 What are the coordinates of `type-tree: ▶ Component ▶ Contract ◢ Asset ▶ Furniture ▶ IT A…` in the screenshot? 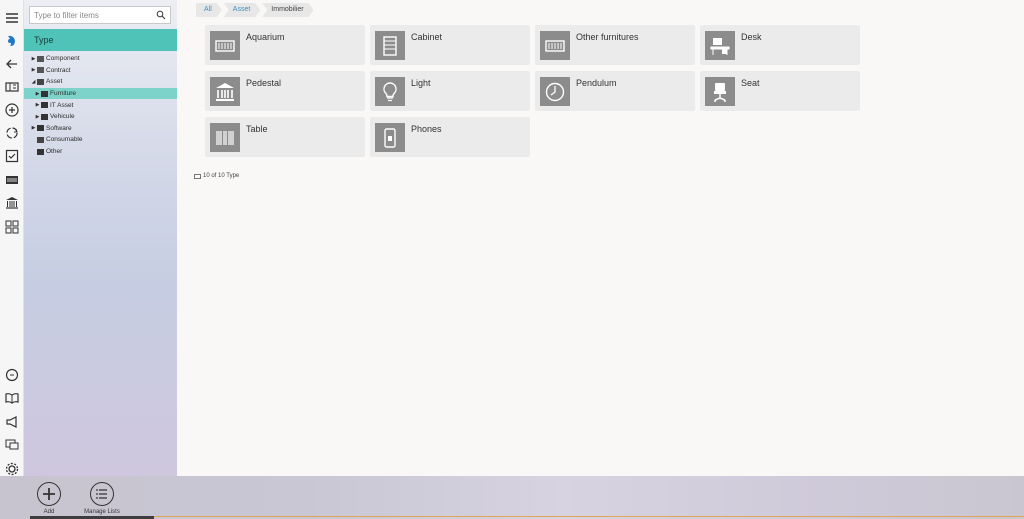 It's located at (100, 105).